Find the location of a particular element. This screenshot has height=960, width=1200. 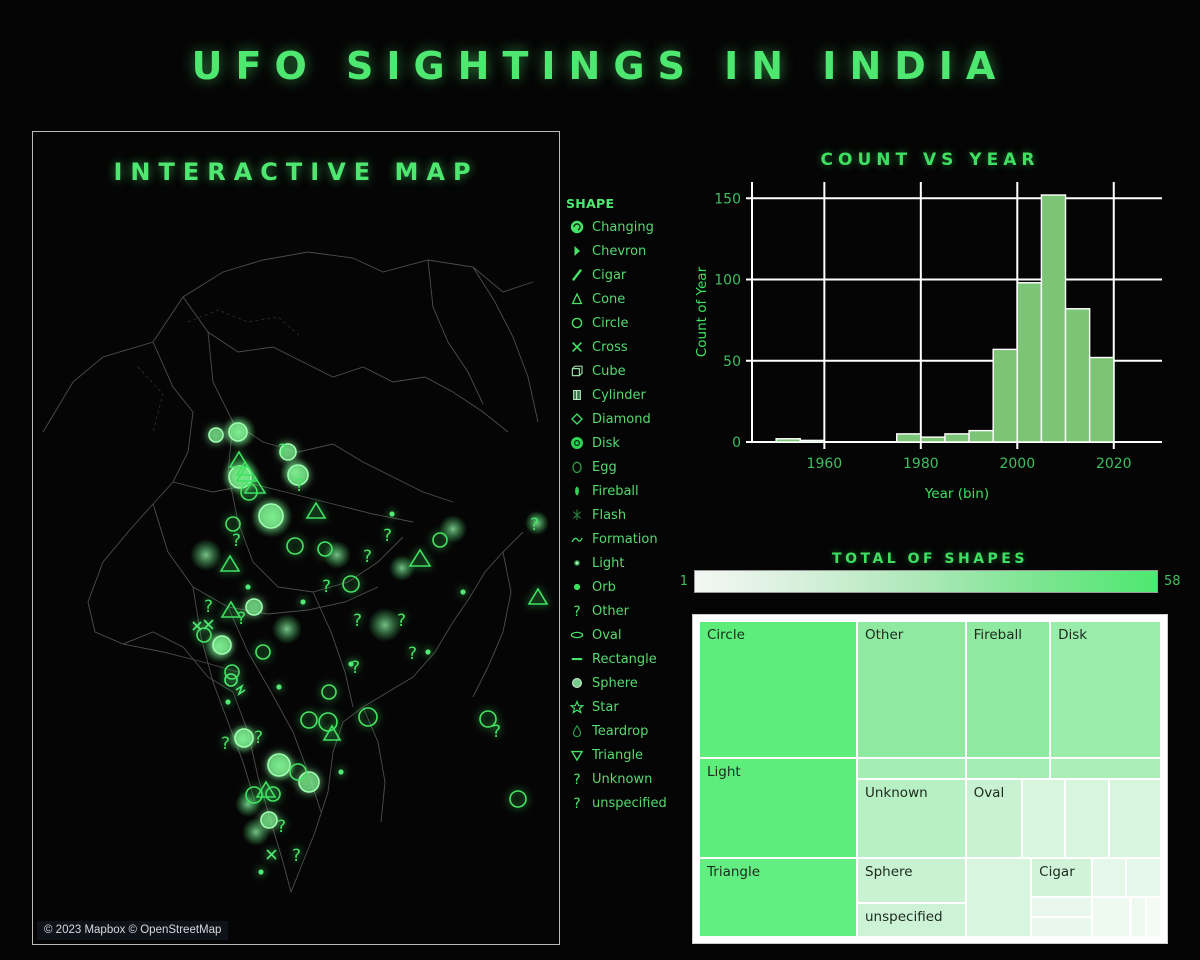

legend-item-changing: Changing is located at coordinates (625, 227).